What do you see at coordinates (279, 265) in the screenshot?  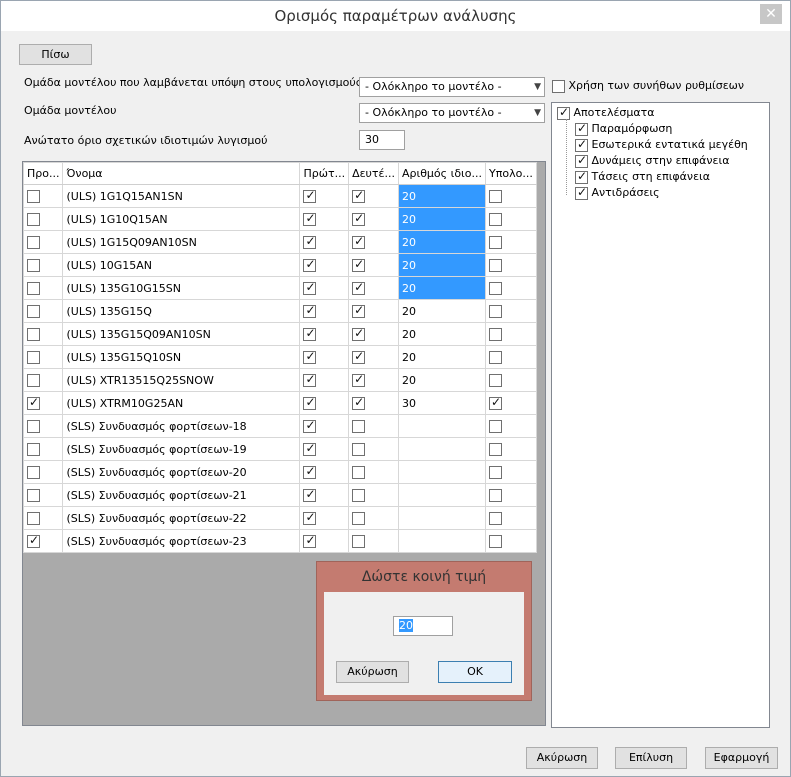 I see `table-row: (ULS) 10G15AN 20` at bounding box center [279, 265].